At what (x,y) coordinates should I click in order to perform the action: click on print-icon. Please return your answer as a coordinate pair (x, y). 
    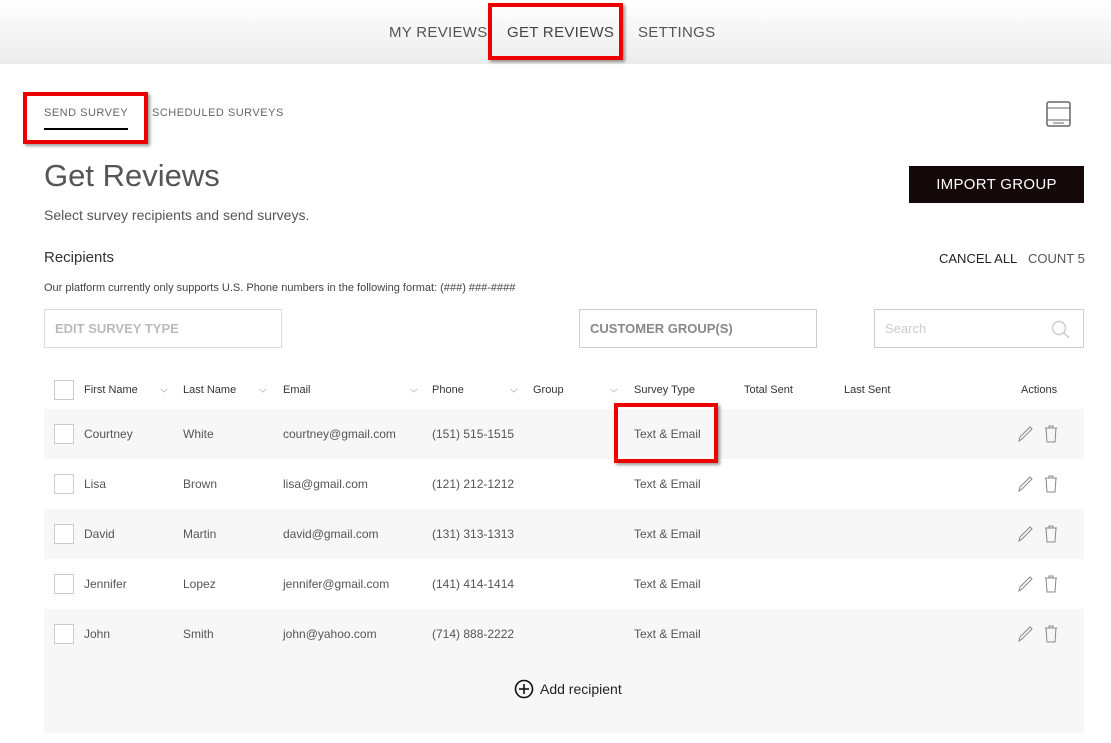
    Looking at the image, I should click on (1059, 114).